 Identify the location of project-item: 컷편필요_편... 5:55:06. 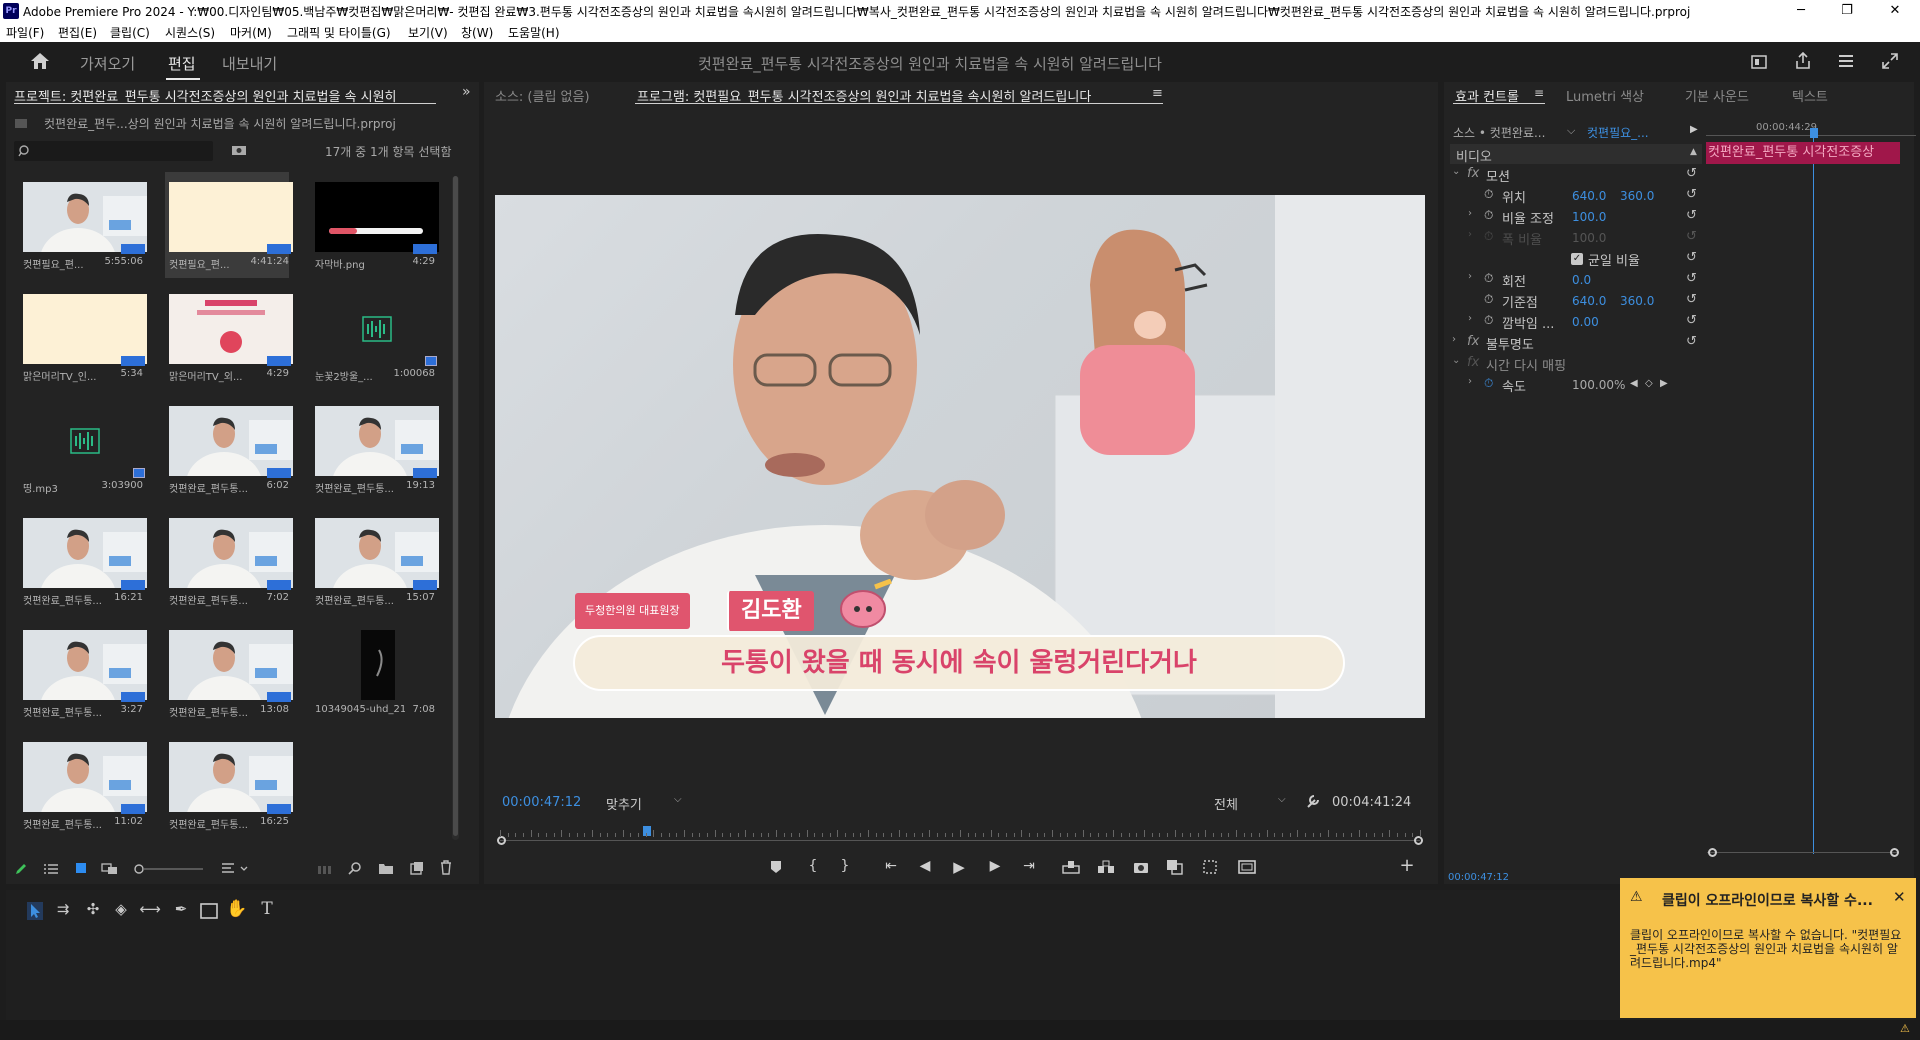
(83, 225).